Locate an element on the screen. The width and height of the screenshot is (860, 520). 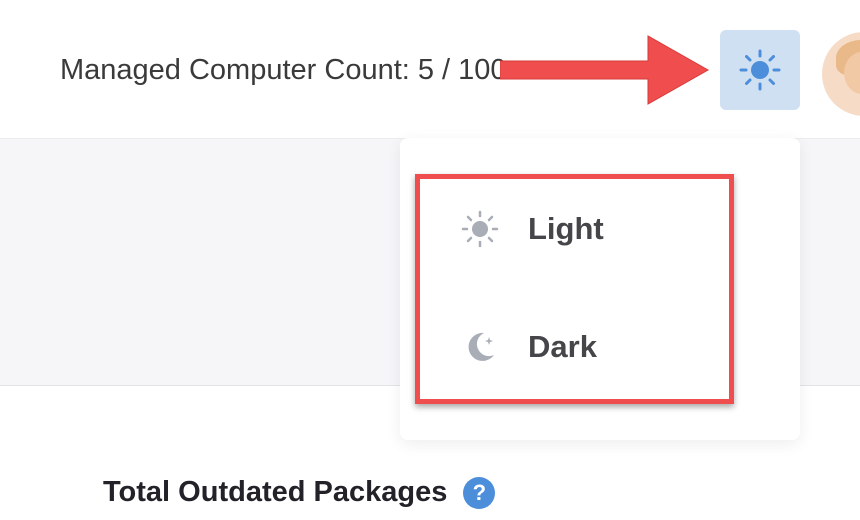
section-title: Total Outdated Packages ? is located at coordinates (299, 492).